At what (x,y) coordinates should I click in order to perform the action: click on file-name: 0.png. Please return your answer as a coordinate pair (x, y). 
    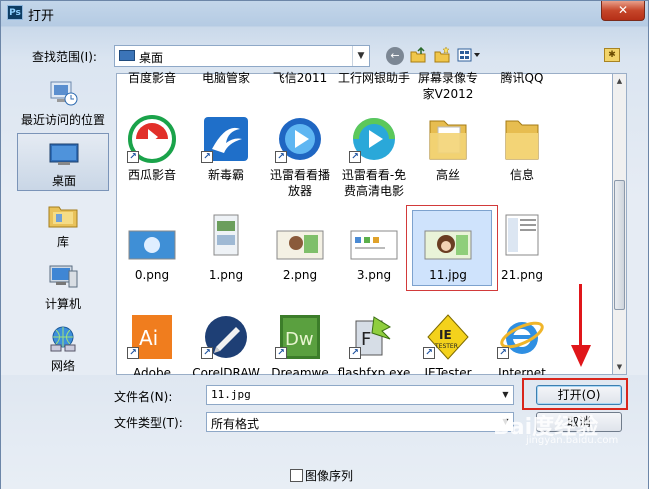
    Looking at the image, I should click on (152, 275).